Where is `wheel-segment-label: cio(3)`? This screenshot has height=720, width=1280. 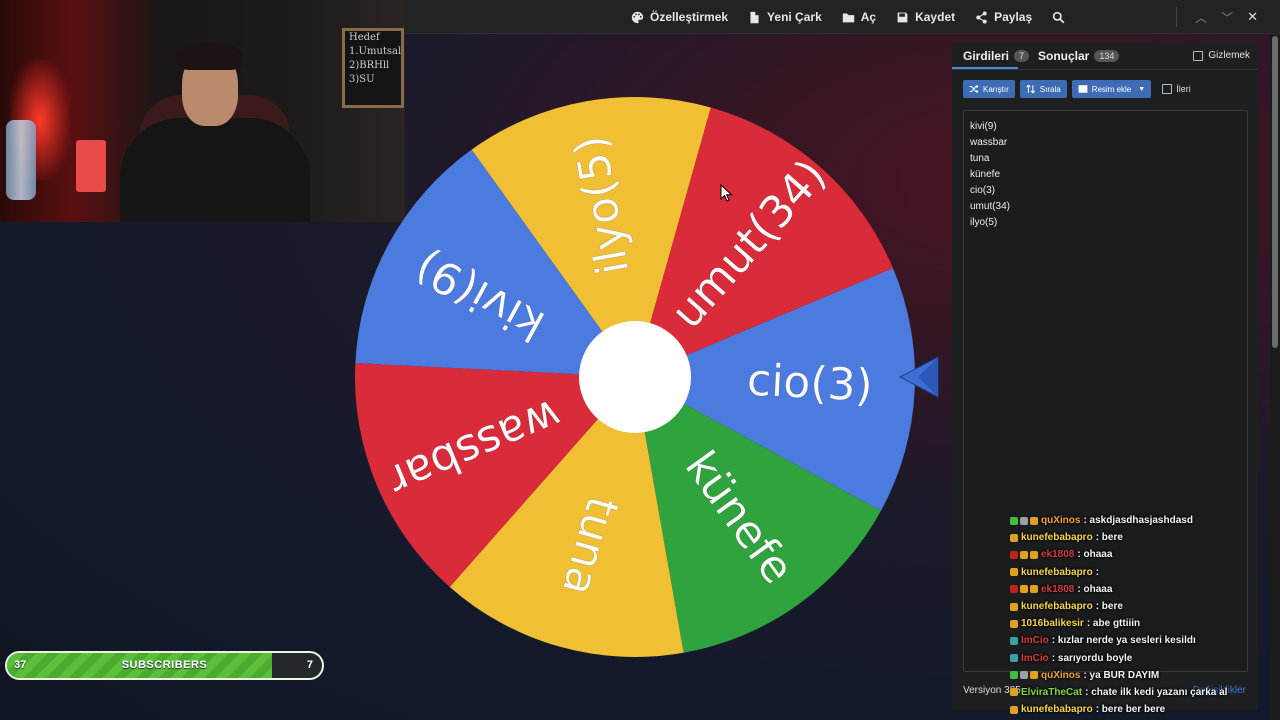
wheel-segment-label: cio(3) is located at coordinates (810, 383).